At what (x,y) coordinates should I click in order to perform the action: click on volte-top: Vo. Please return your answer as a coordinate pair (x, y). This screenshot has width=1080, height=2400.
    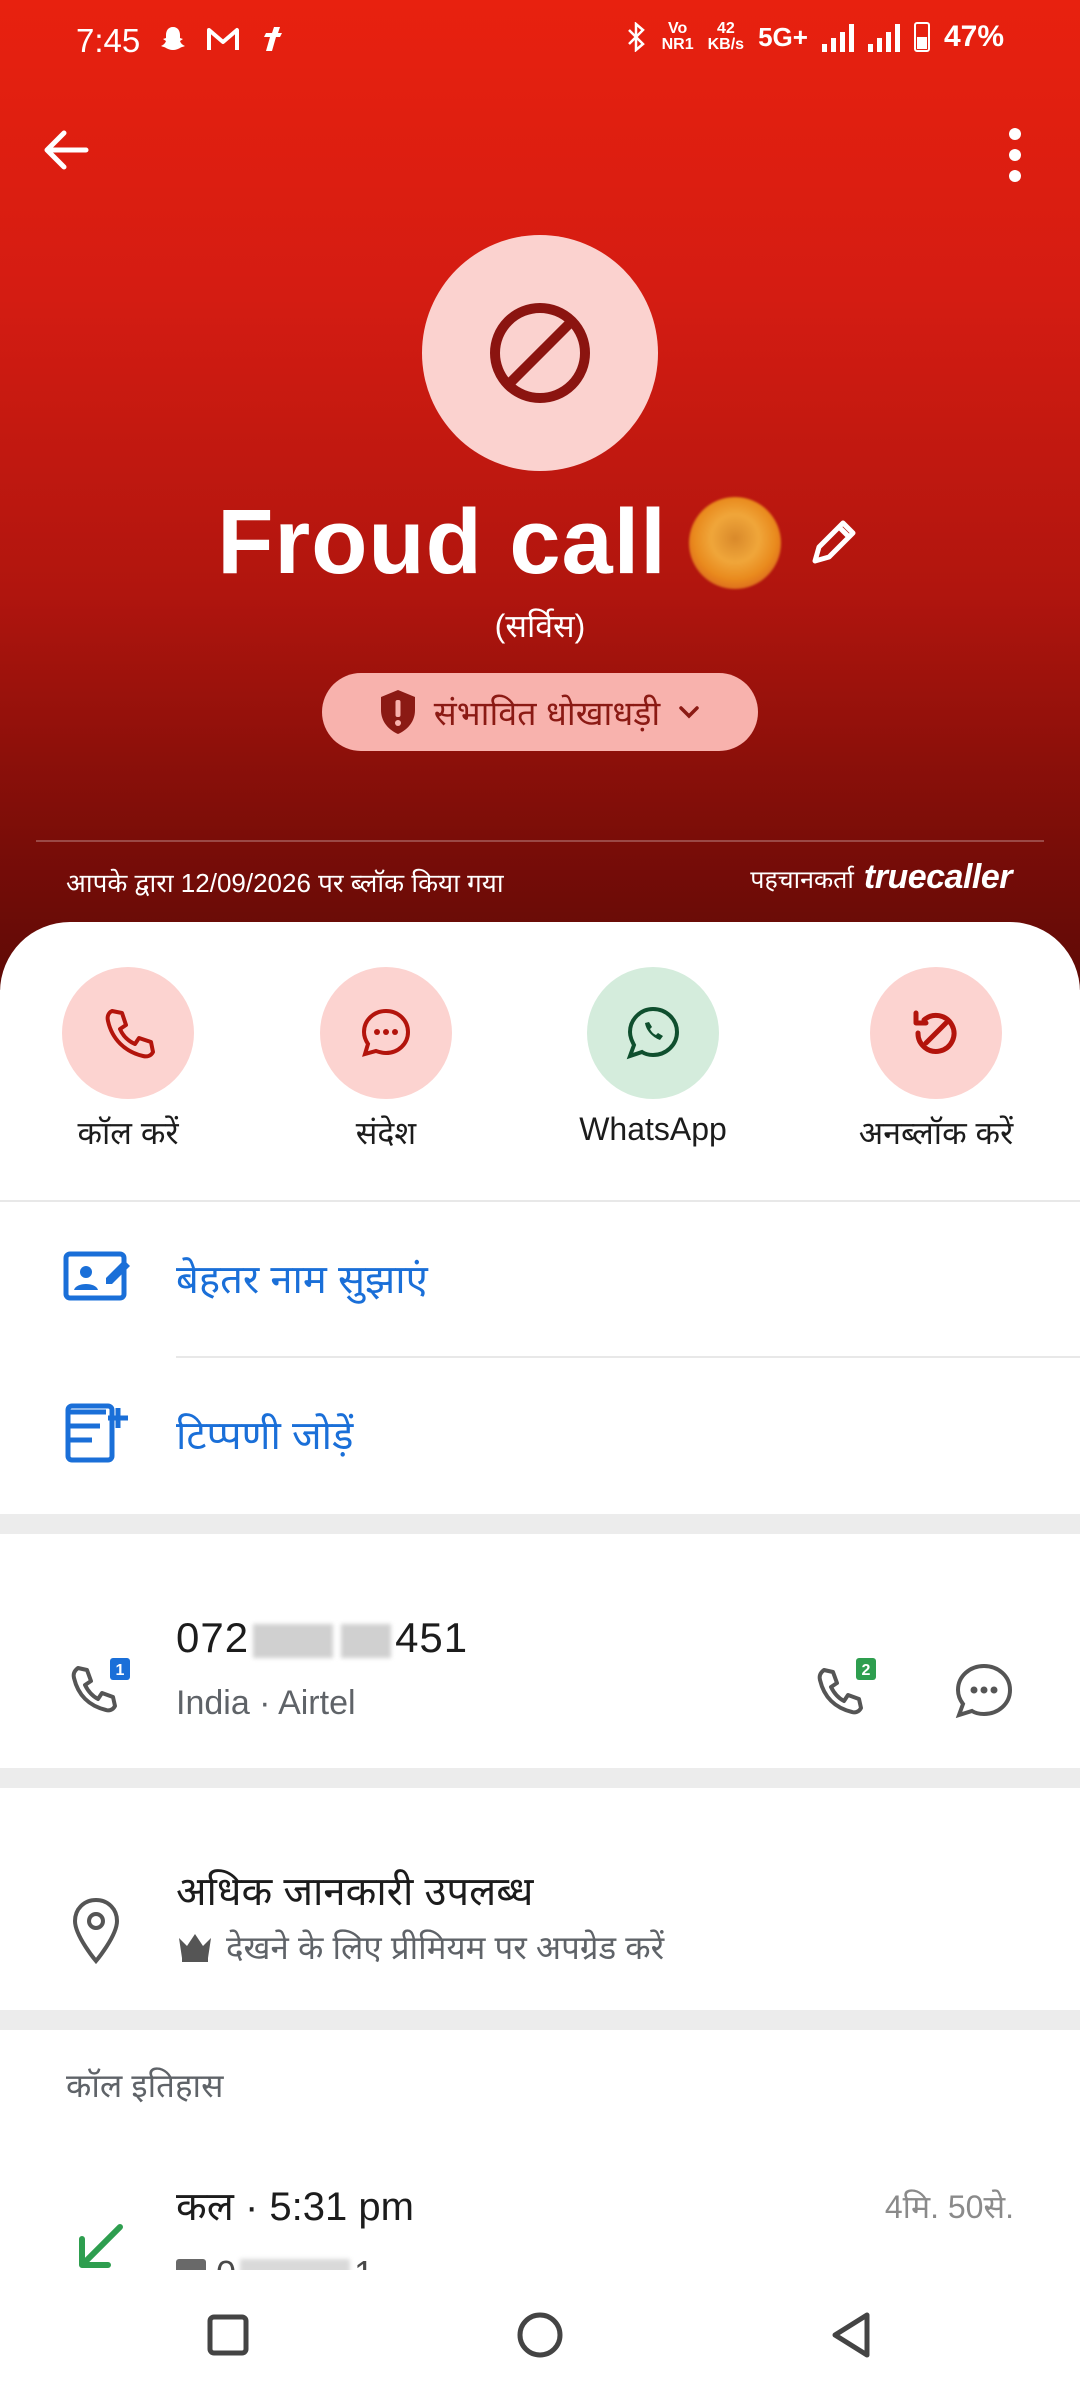
    Looking at the image, I should click on (677, 28).